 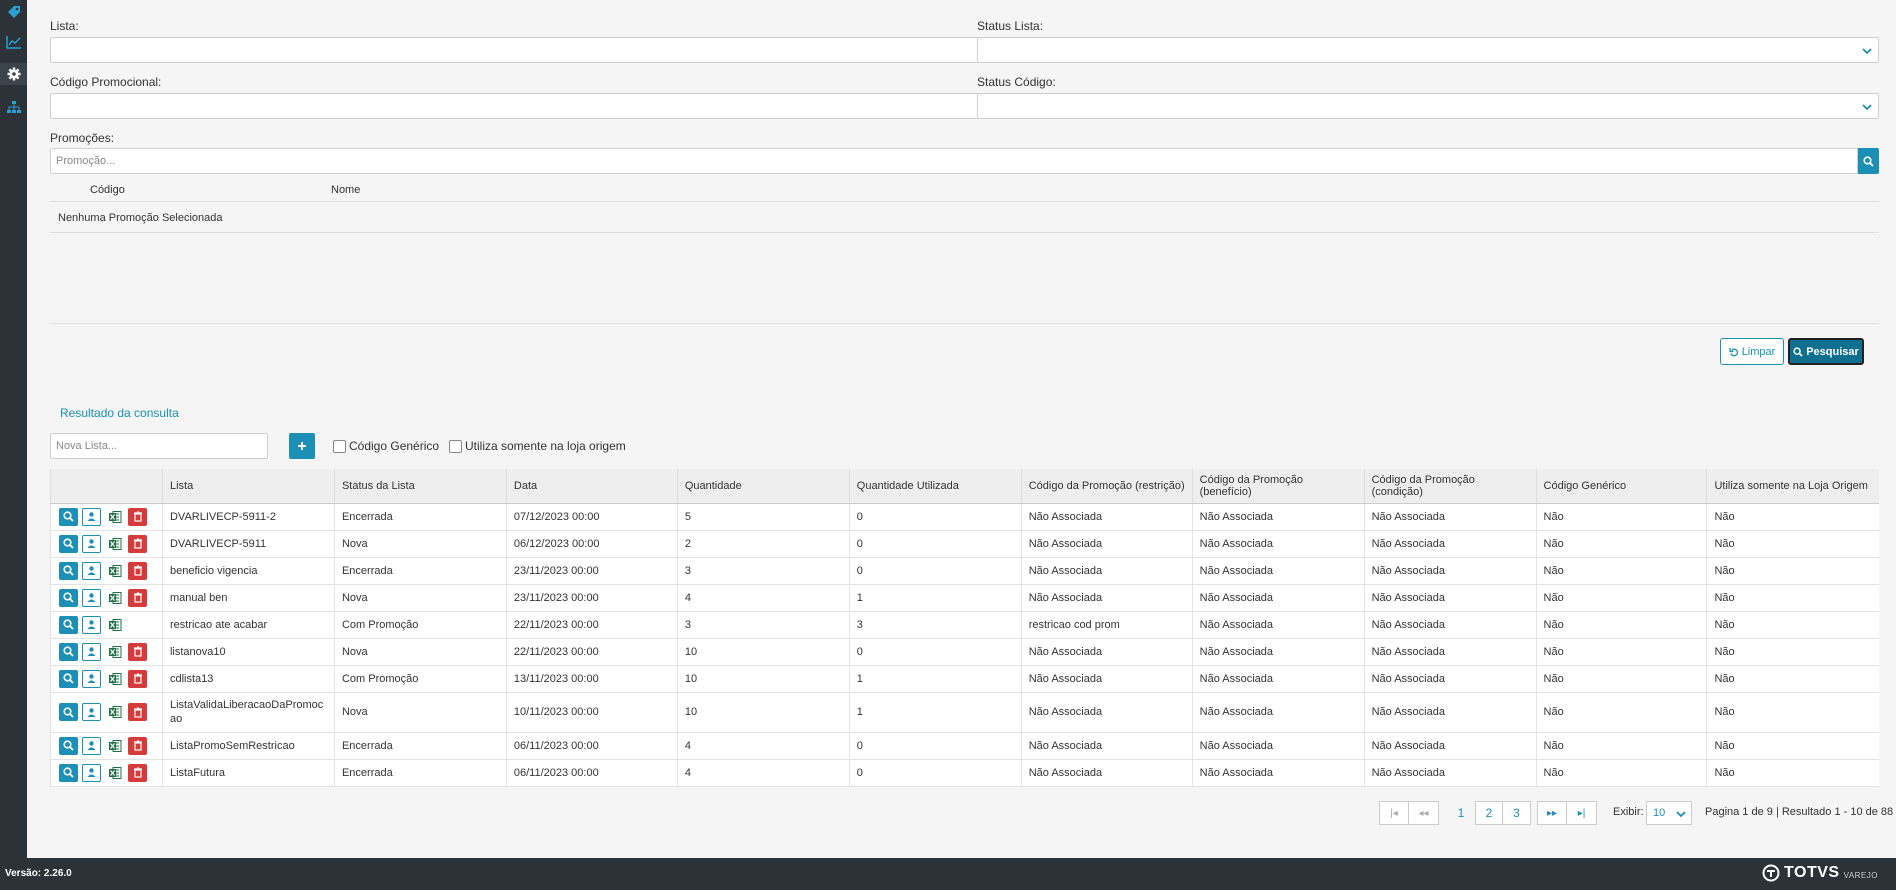 What do you see at coordinates (1461, 813) in the screenshot?
I see `page-1-button: 1` at bounding box center [1461, 813].